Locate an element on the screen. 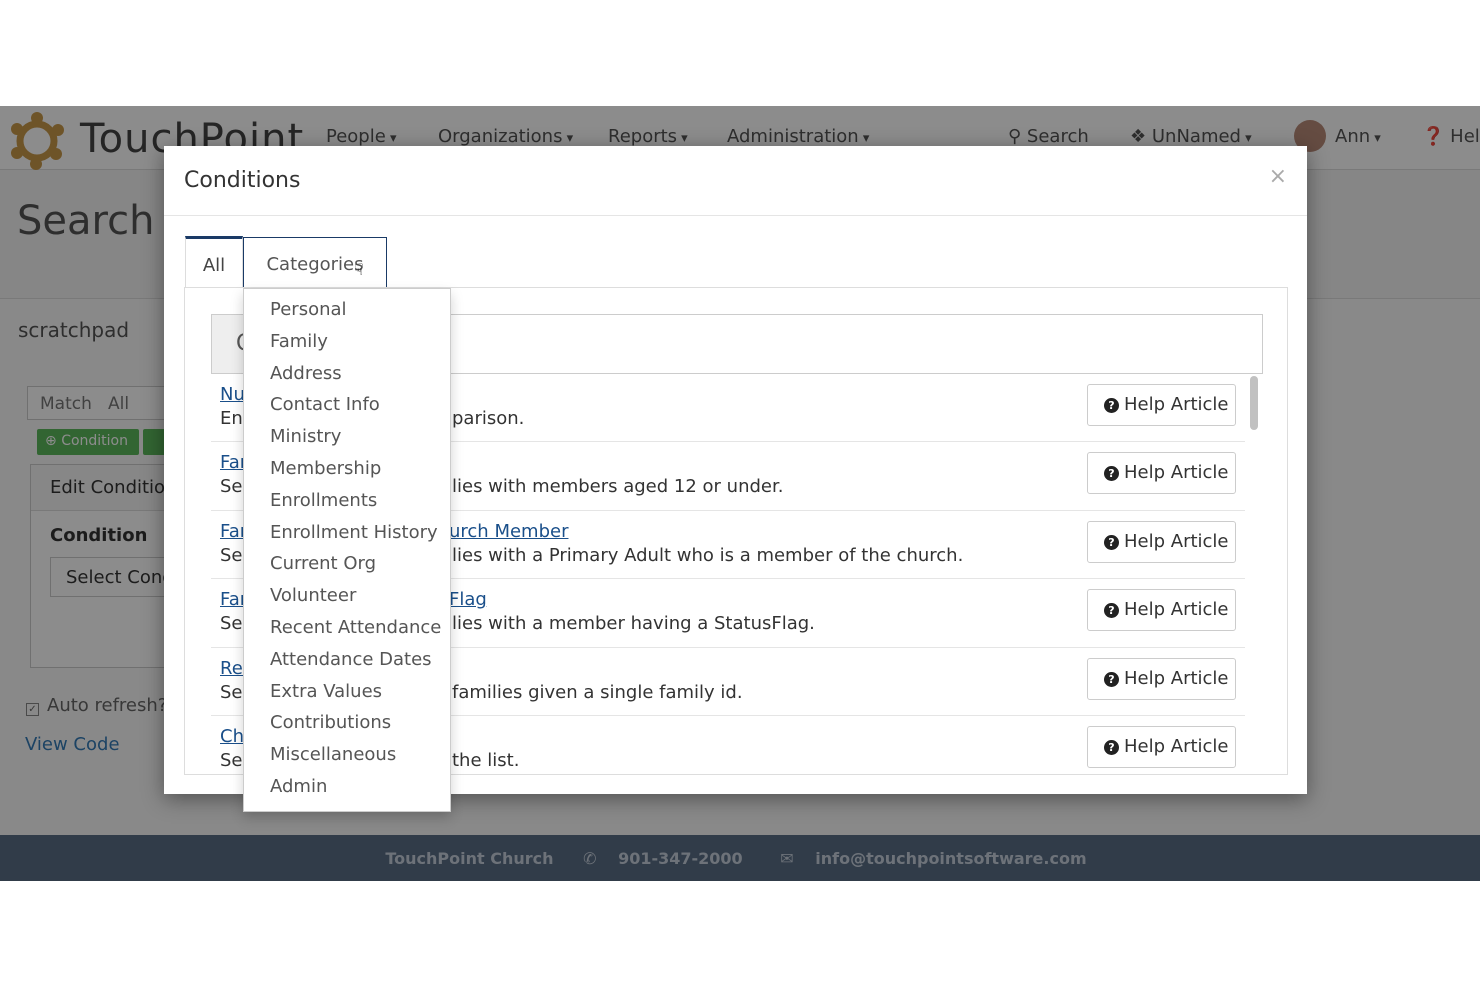 The width and height of the screenshot is (1480, 987). close-icon: × is located at coordinates (1278, 176).